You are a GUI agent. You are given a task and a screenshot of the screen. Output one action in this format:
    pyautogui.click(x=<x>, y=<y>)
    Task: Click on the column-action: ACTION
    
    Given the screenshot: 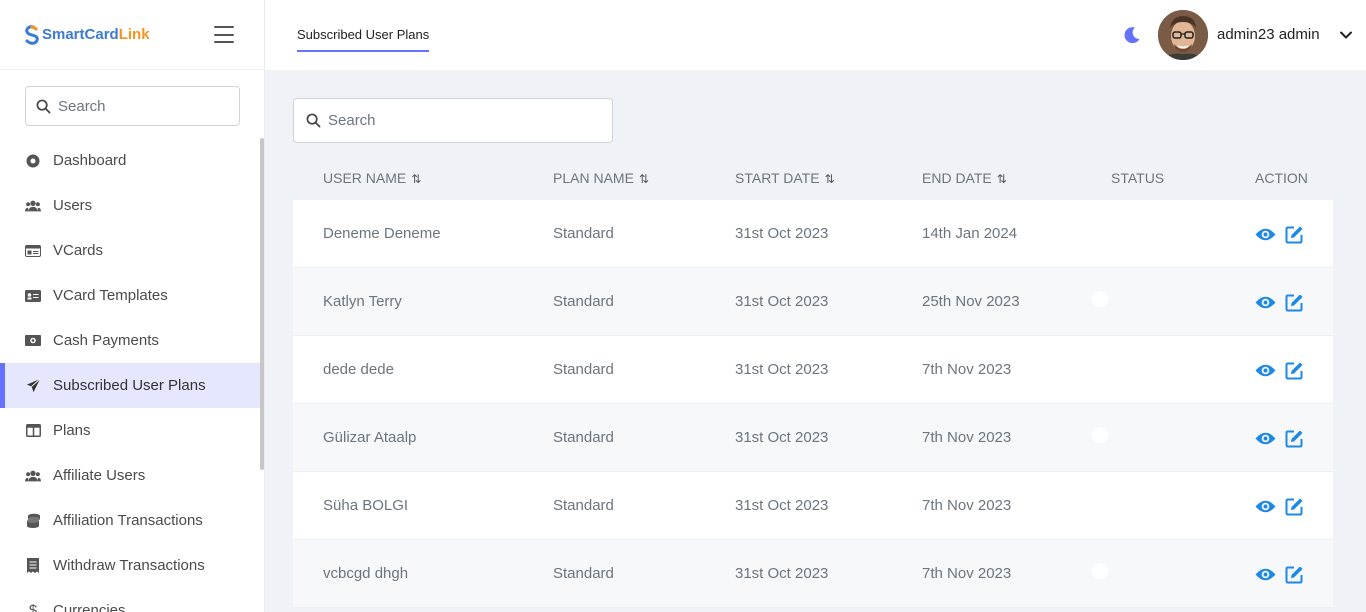 What is the action you would take?
    pyautogui.click(x=1281, y=177)
    